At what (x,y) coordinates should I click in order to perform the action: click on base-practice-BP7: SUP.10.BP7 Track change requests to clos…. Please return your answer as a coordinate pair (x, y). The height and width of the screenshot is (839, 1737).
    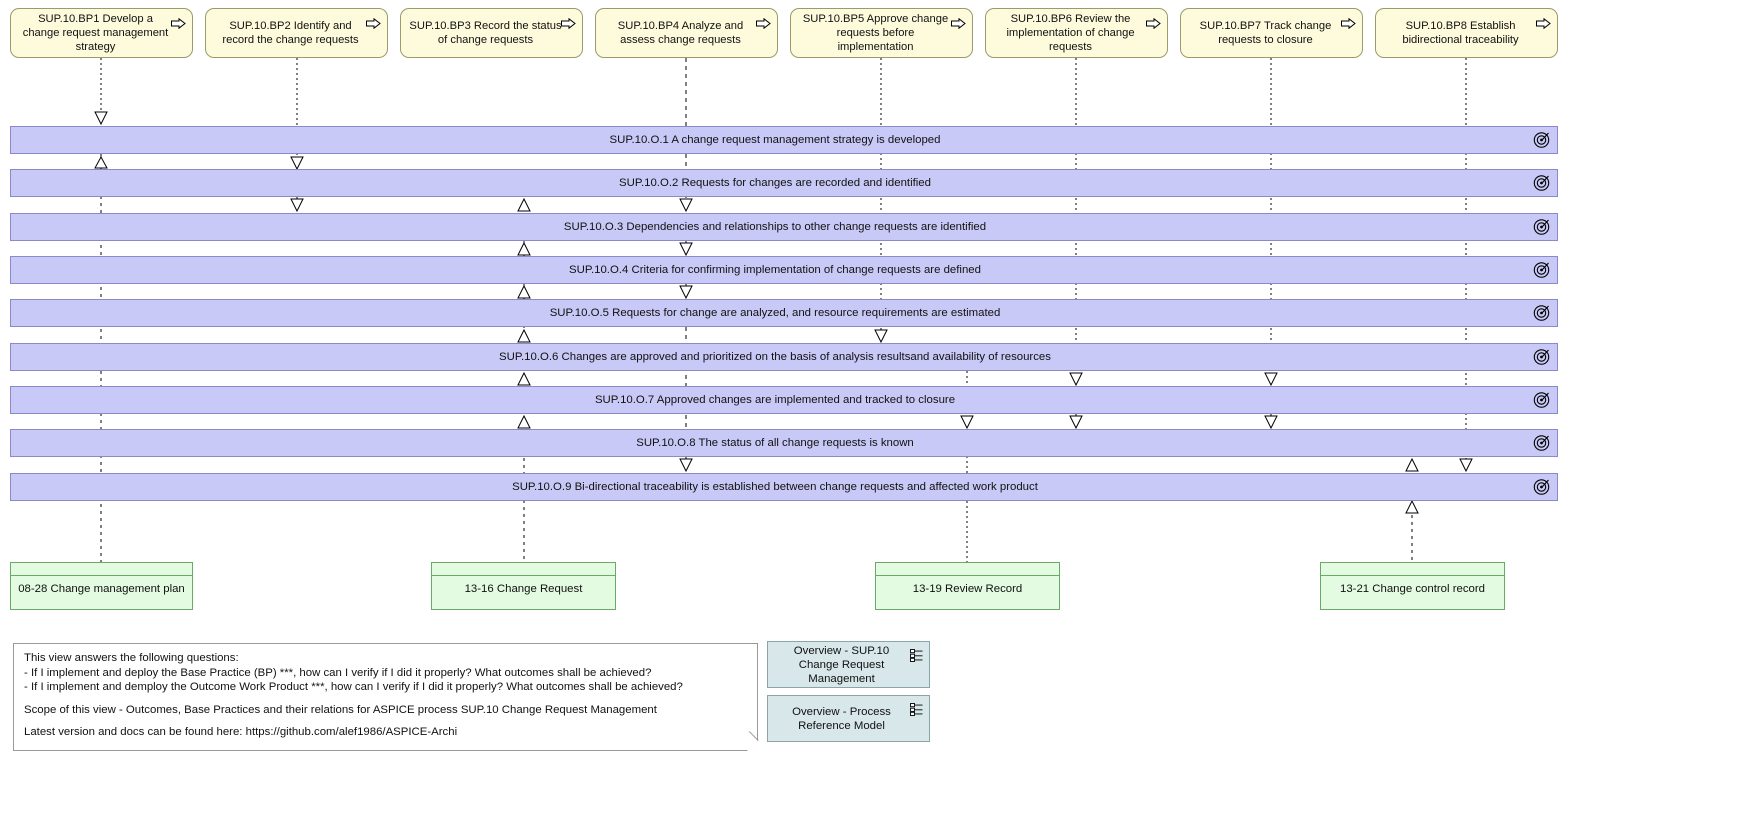
    Looking at the image, I should click on (1271, 33).